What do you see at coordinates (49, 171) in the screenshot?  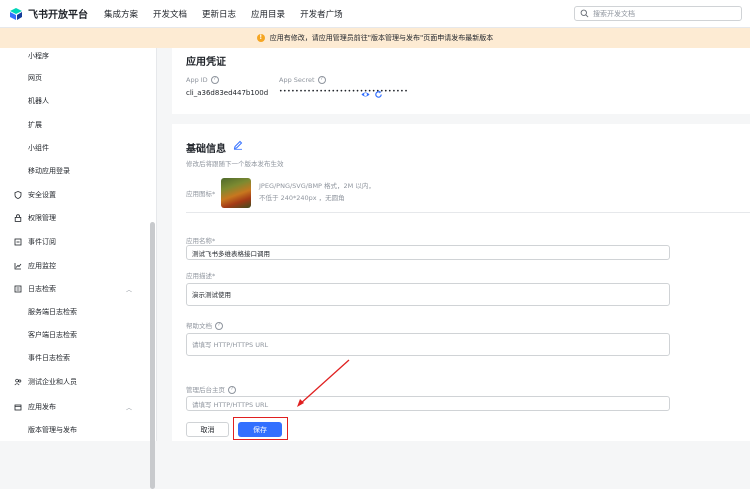 I see `sidebar-item-label: 移动应用登录` at bounding box center [49, 171].